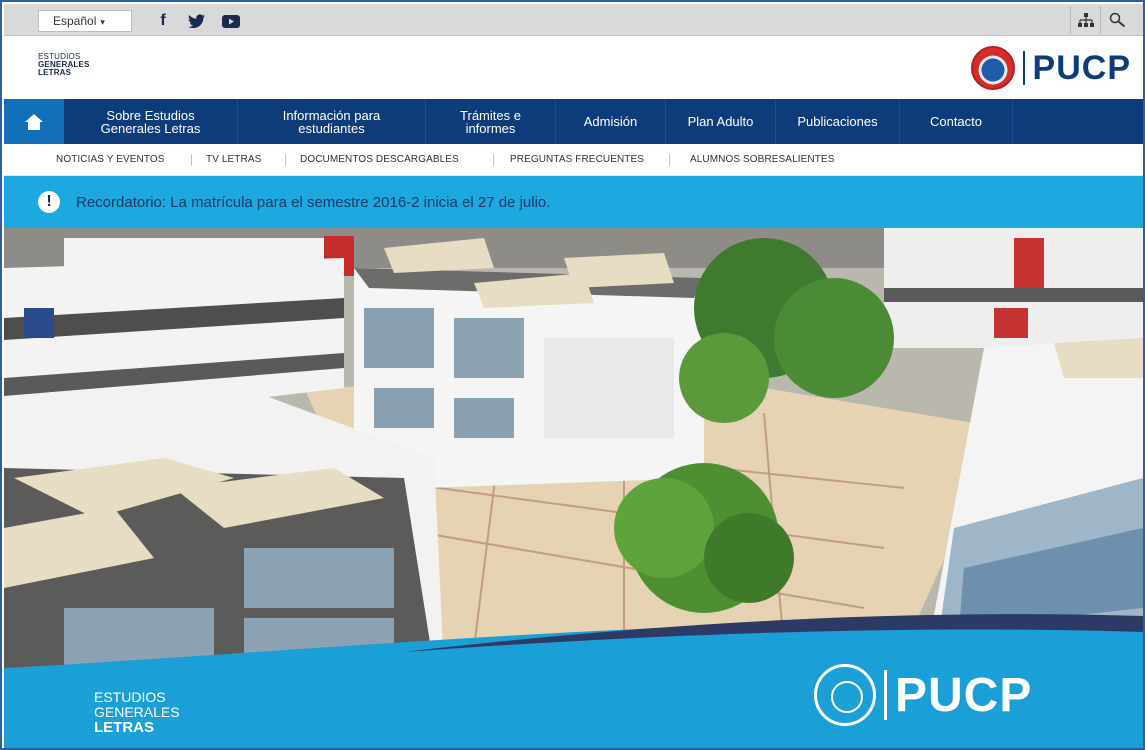 This screenshot has height=750, width=1145. I want to click on nav-item-informacion-estudiantes: Información para estudiantes, so click(332, 121).